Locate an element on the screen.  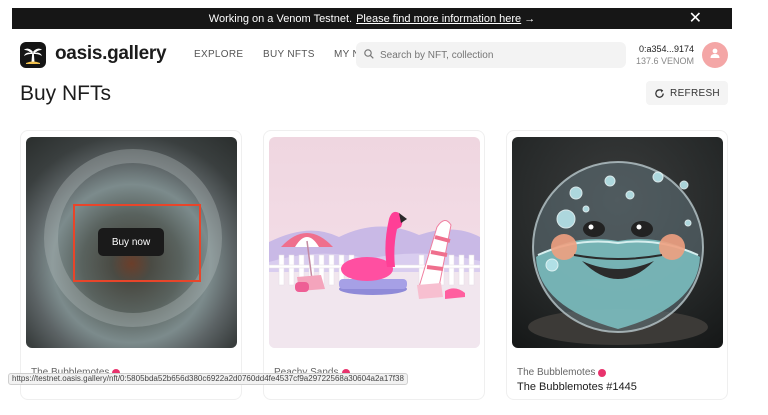
beach-scene-illustration is located at coordinates (374, 279).